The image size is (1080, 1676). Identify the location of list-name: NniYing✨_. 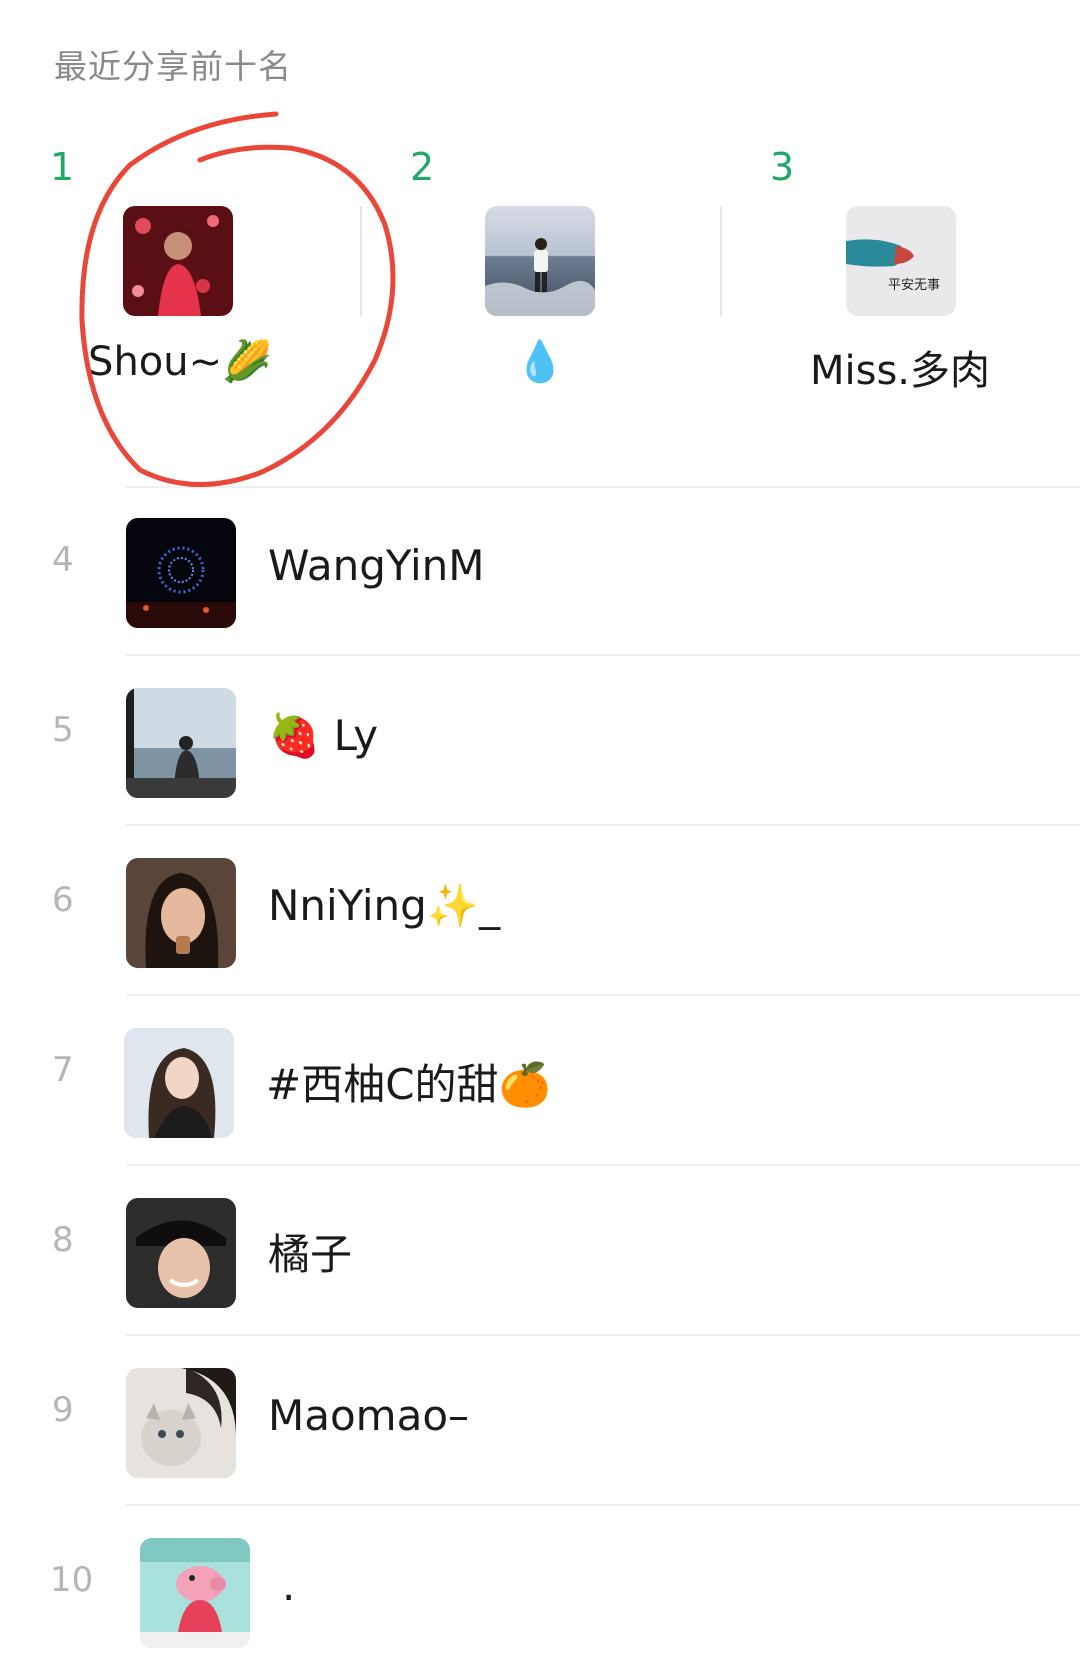
(384, 906).